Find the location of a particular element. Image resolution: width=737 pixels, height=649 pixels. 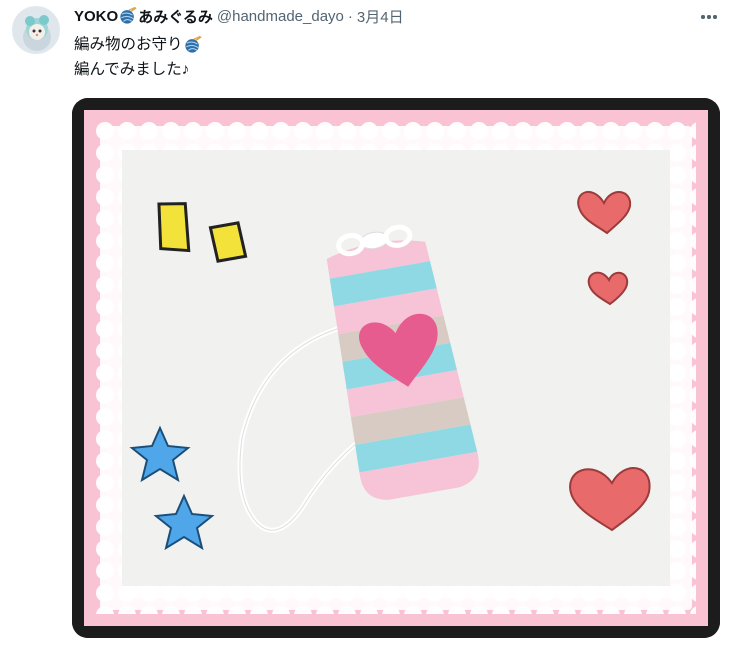

user-handle: @handmade_dayo is located at coordinates (280, 16).